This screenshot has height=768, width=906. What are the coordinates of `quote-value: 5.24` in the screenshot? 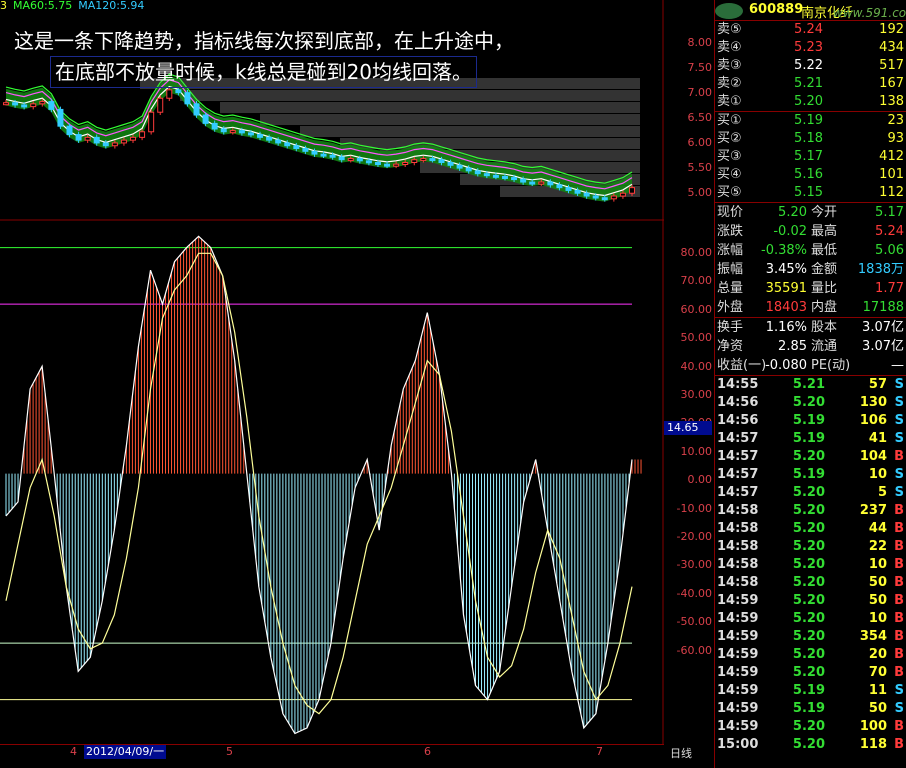 It's located at (889, 231).